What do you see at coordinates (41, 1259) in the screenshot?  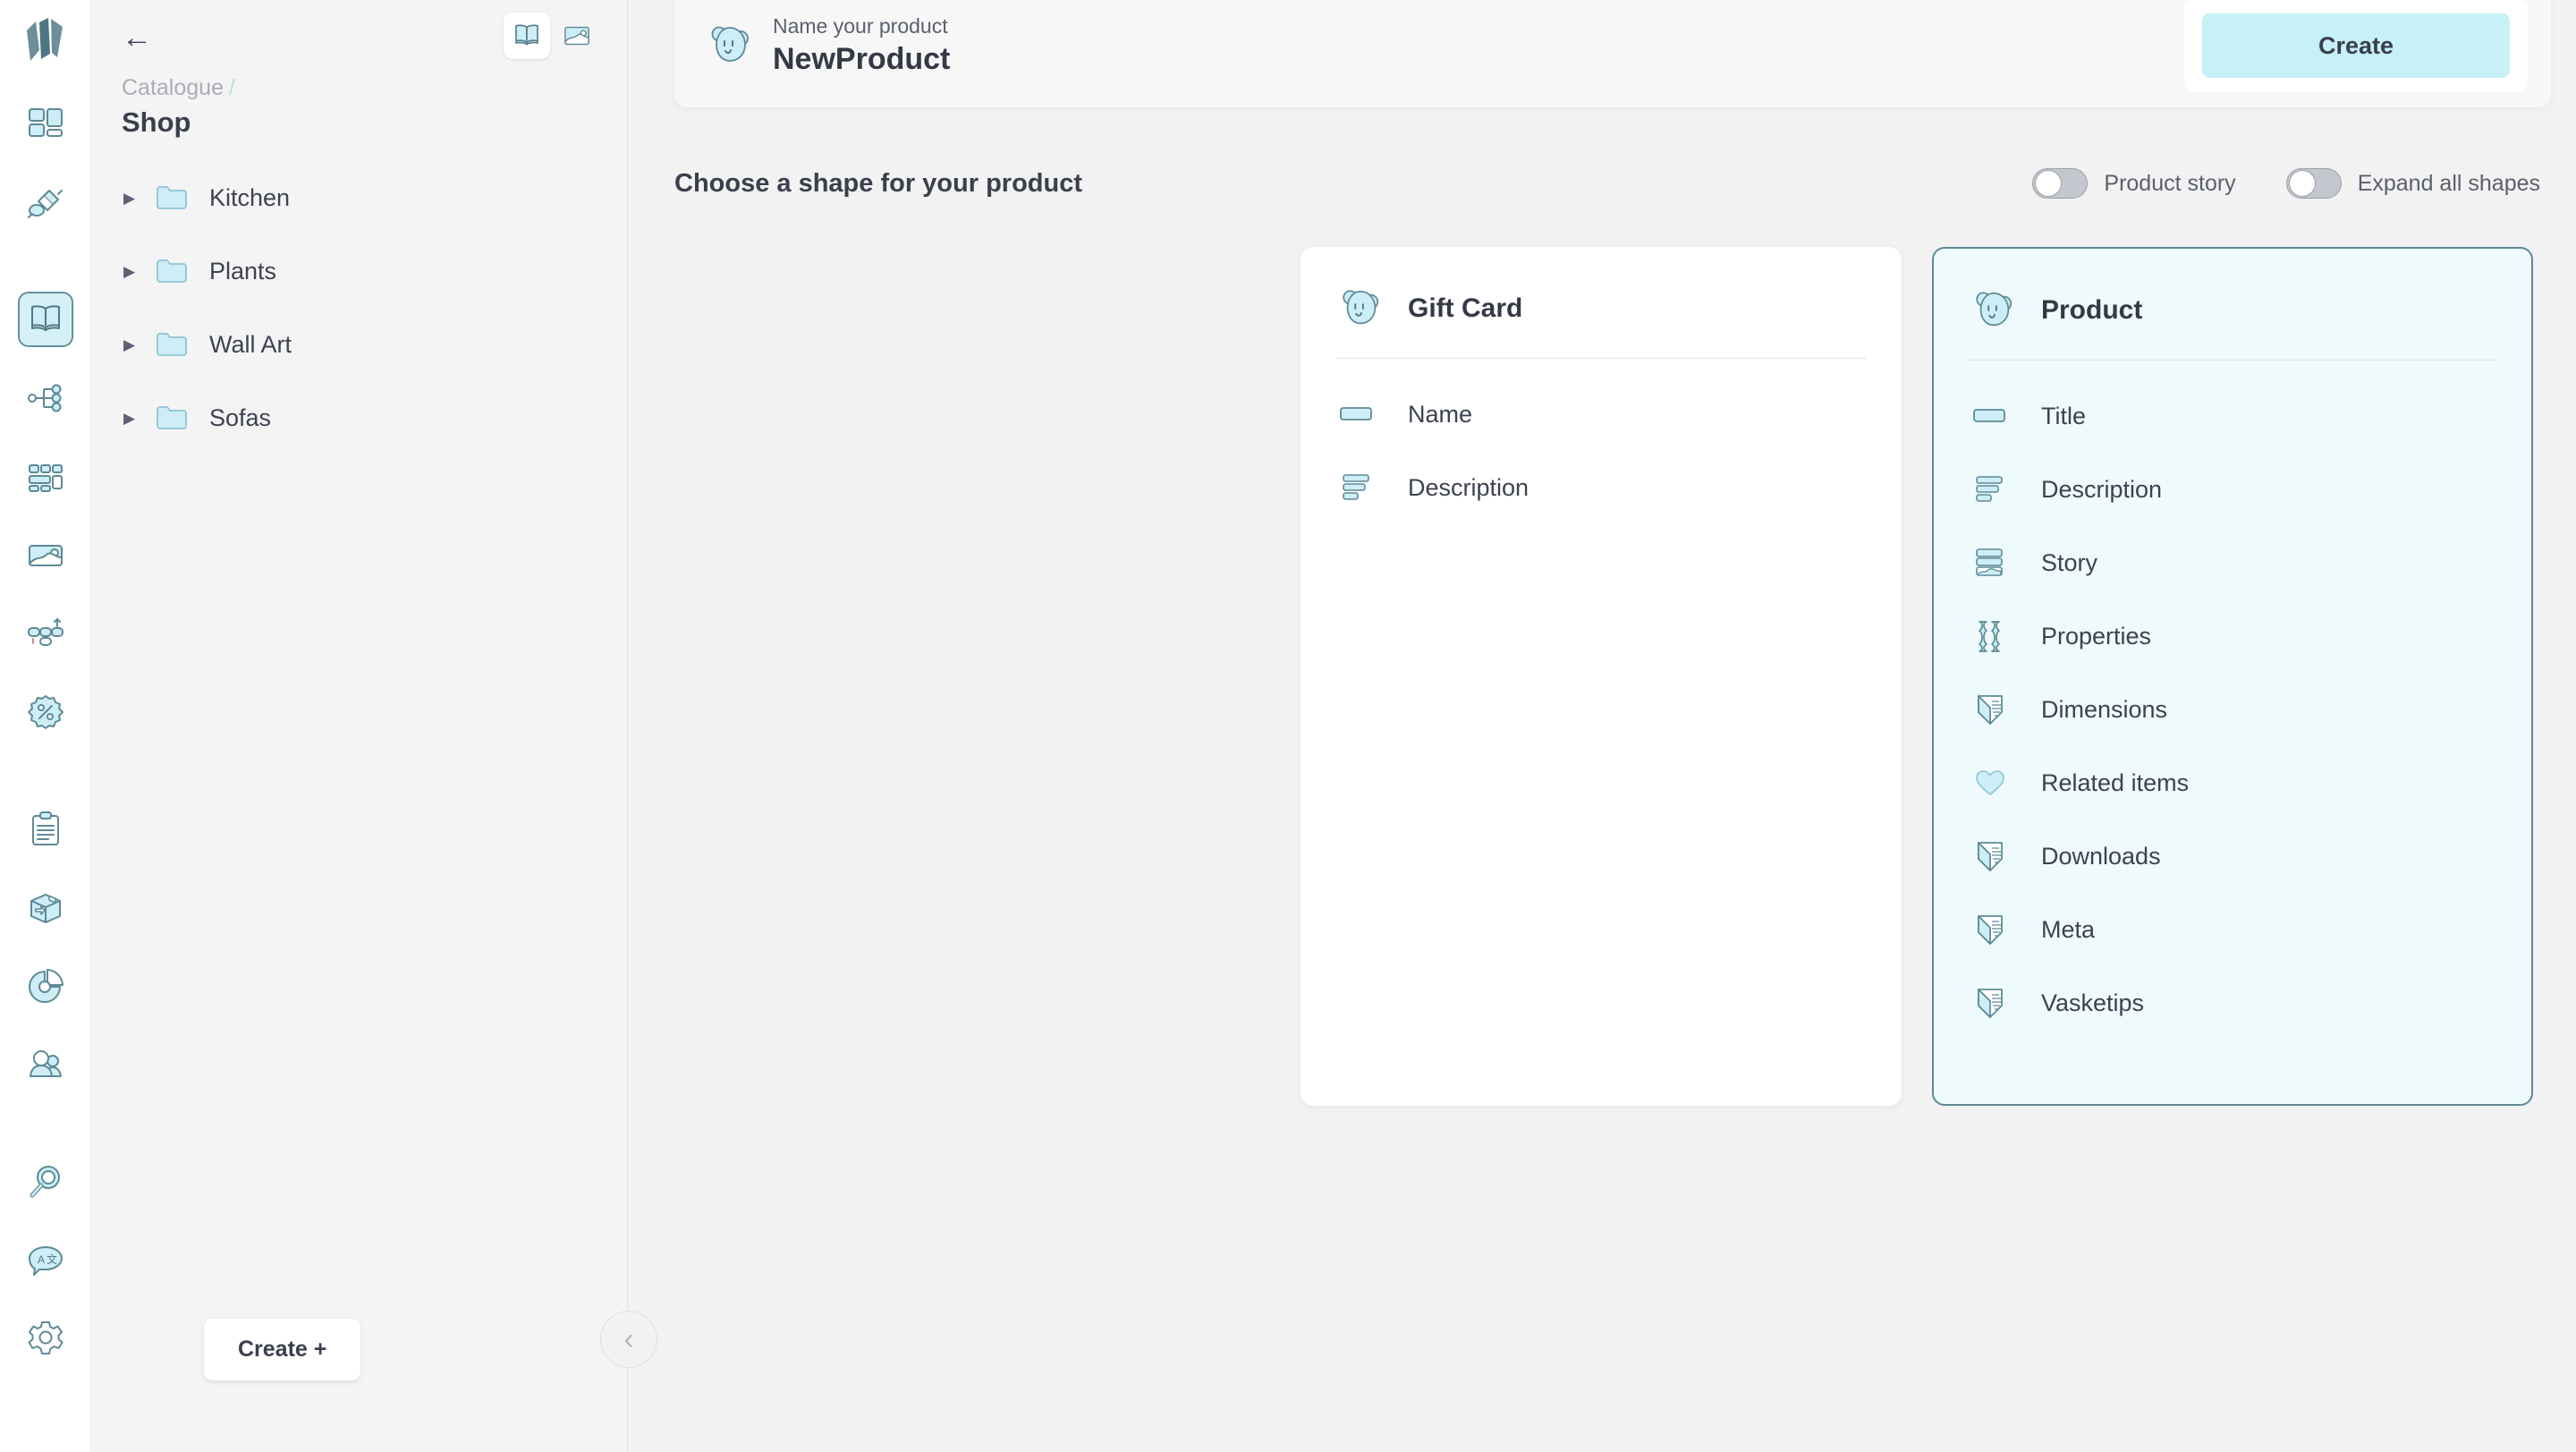 I see `svg-text: A` at bounding box center [41, 1259].